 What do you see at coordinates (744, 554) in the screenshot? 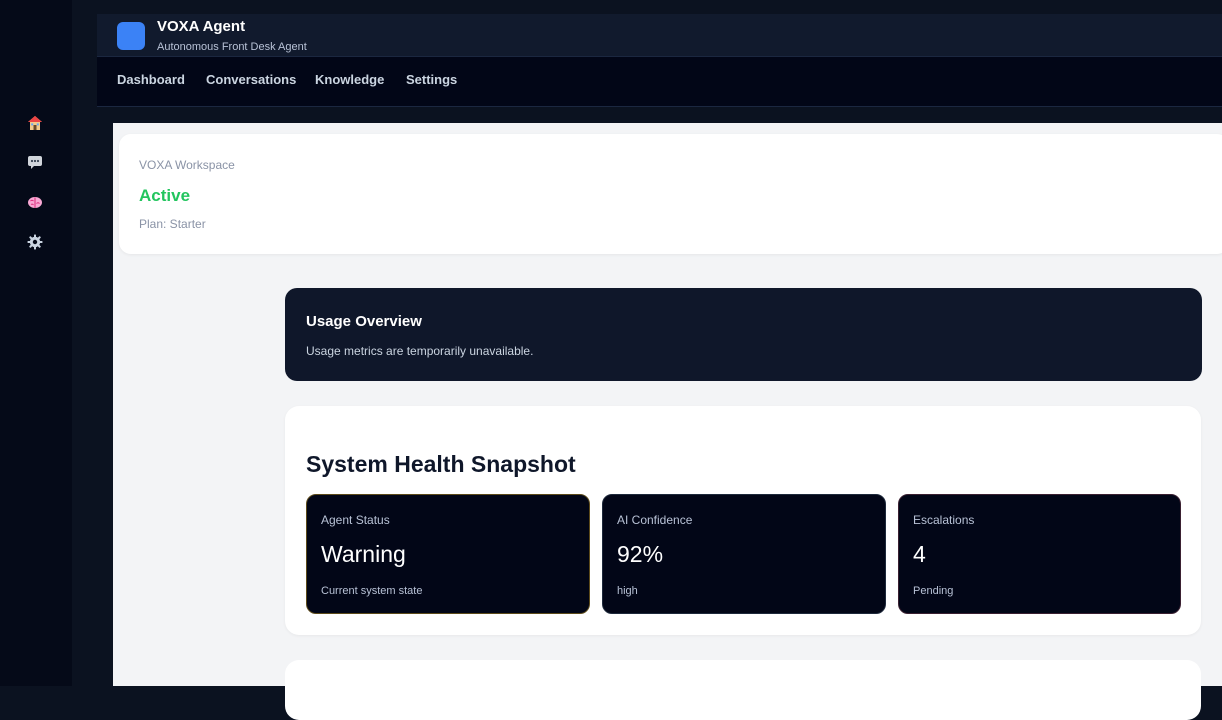
I see `metric-ai-confidence: AI Confidence 92% high` at bounding box center [744, 554].